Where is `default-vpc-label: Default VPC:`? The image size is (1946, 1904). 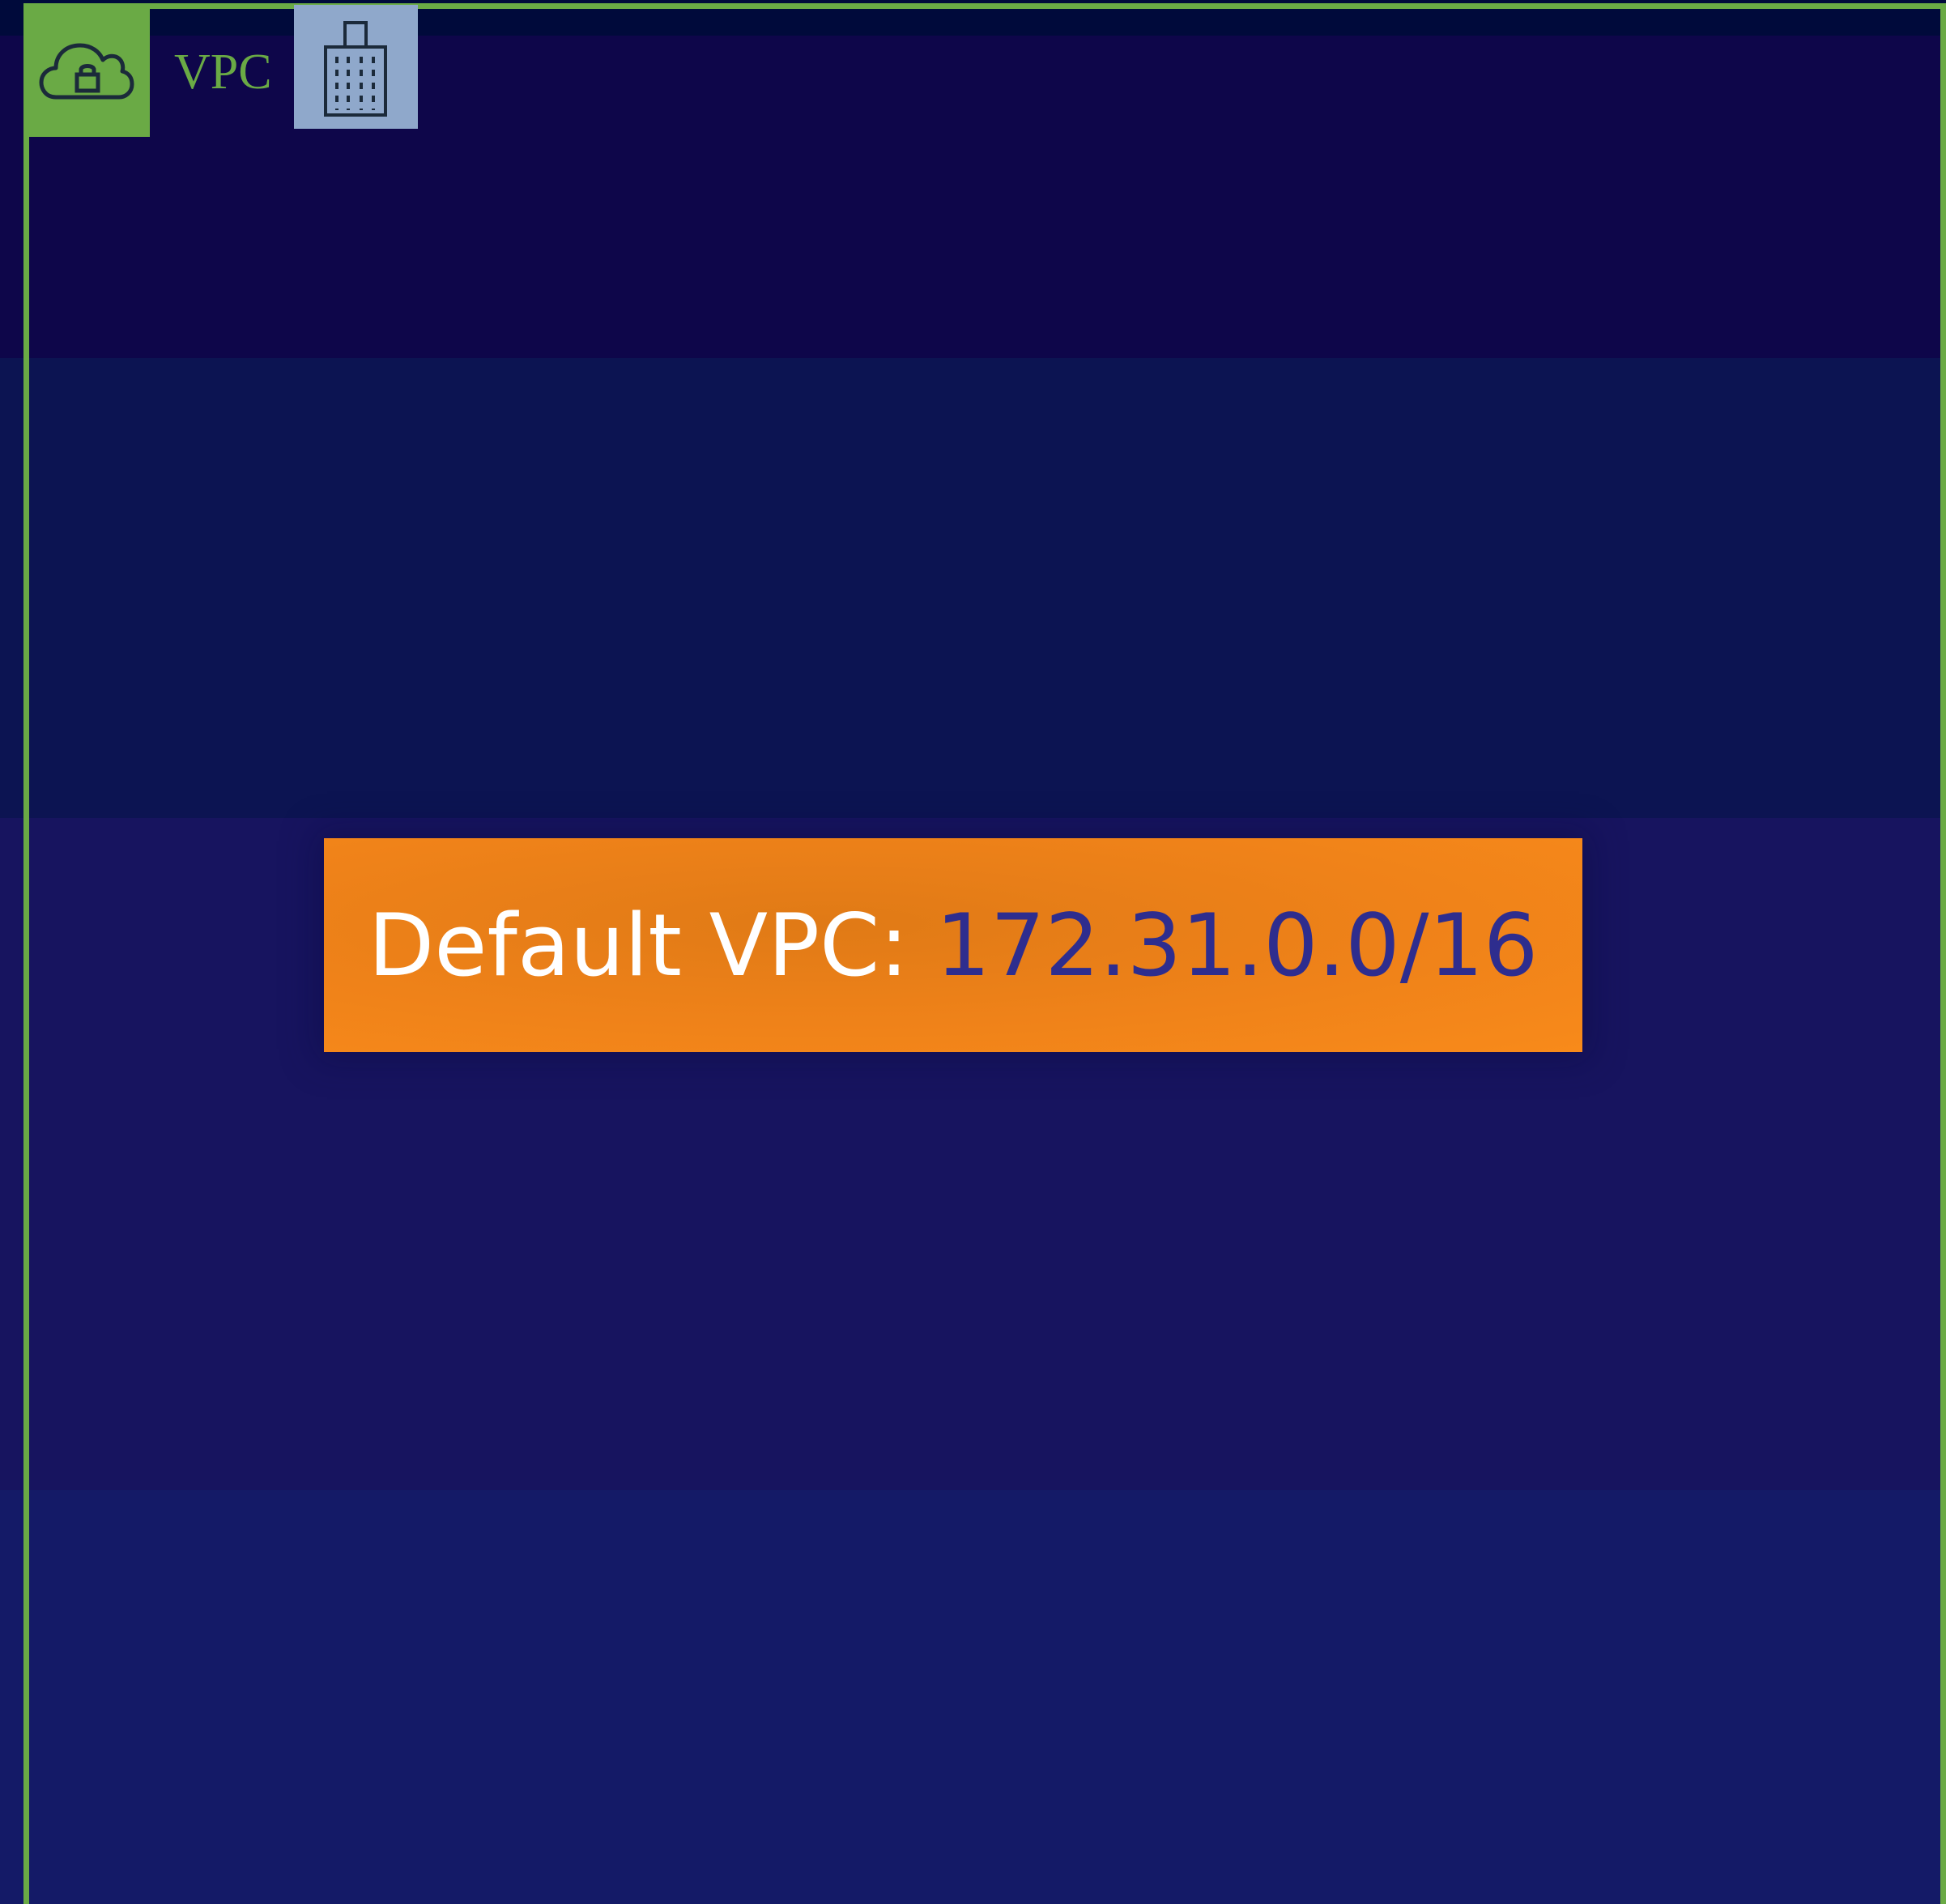 default-vpc-label: Default VPC: is located at coordinates (638, 945).